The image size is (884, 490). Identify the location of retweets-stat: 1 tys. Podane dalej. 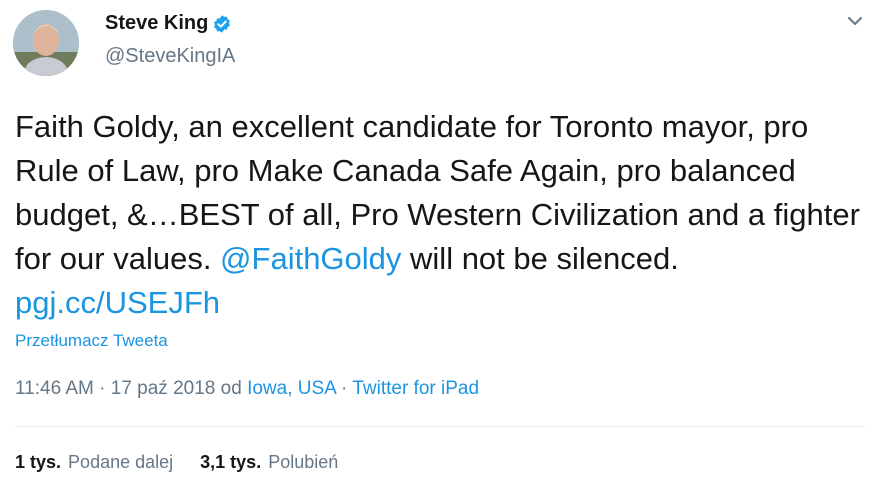
(94, 462).